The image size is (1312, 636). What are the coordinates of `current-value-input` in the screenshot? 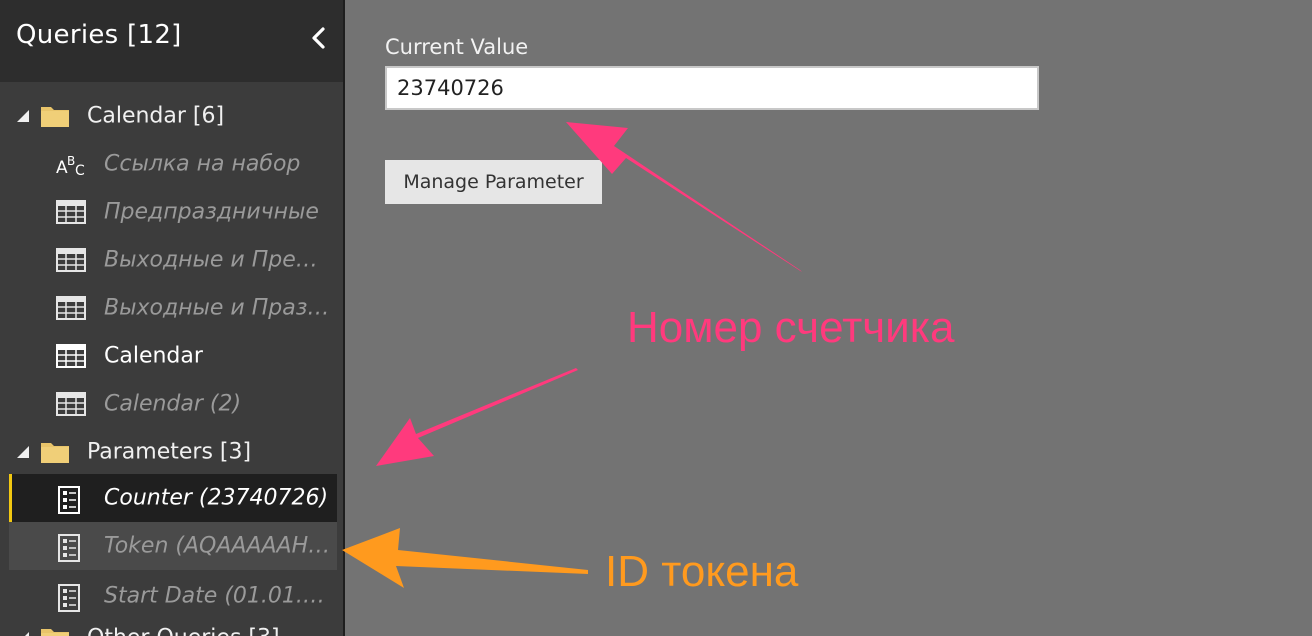 It's located at (712, 88).